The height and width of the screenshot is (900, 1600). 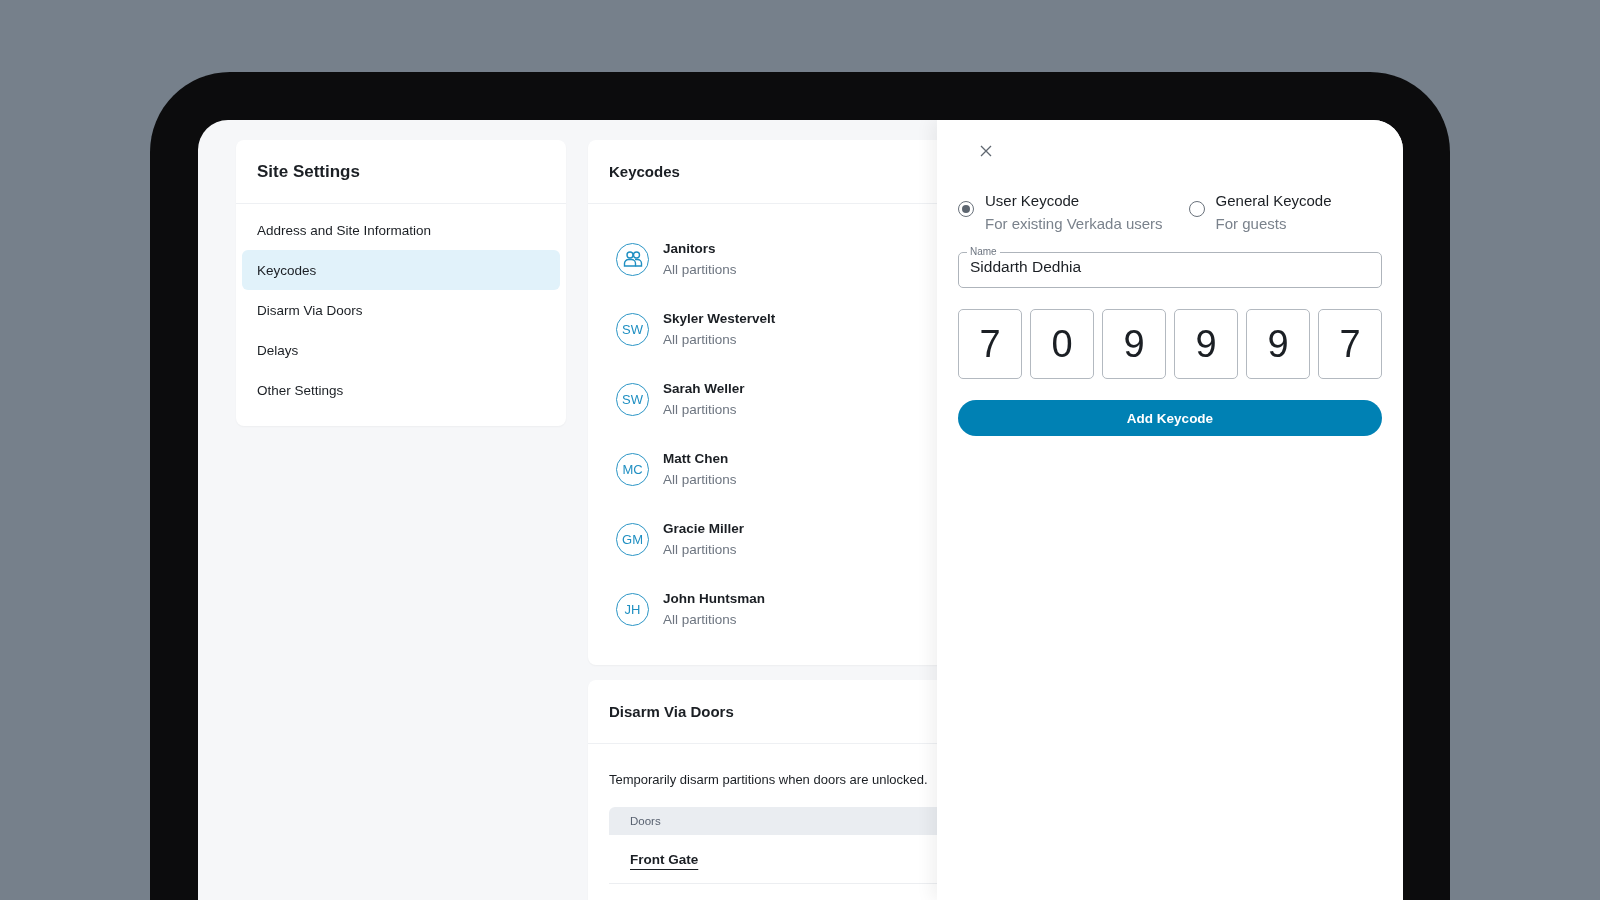 What do you see at coordinates (632, 469) in the screenshot?
I see `user-avatar: MC` at bounding box center [632, 469].